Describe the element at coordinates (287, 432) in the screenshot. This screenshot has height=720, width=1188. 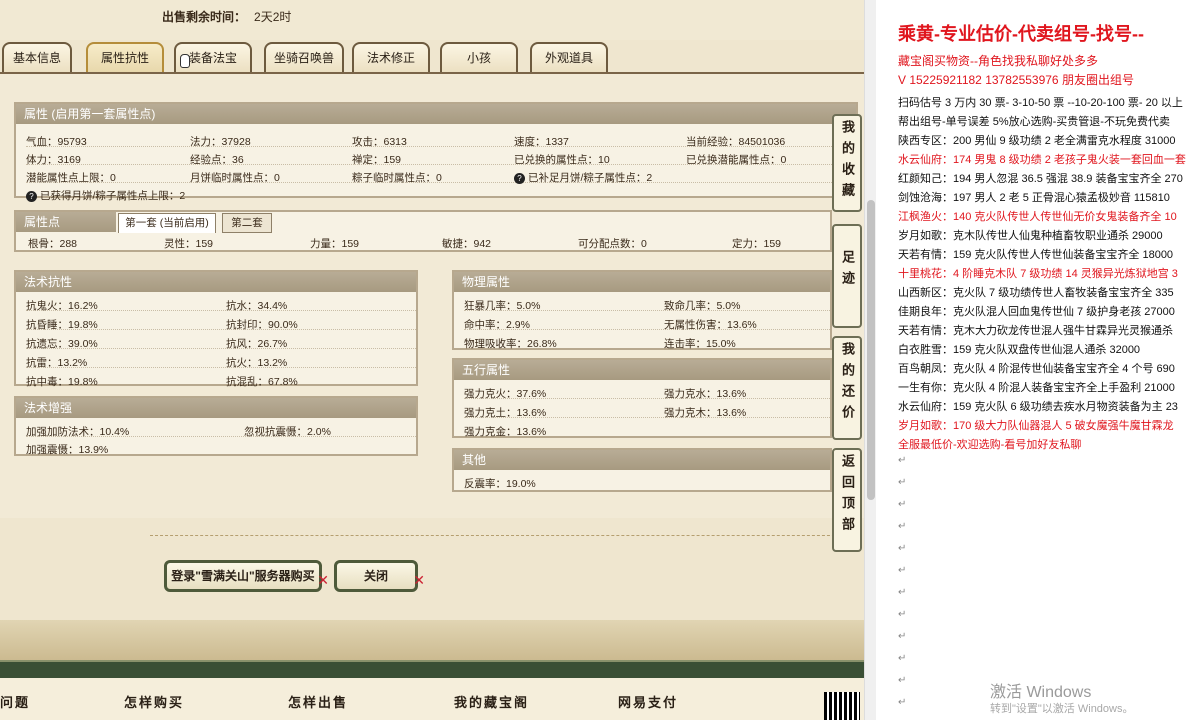
I see `boost-ignore-deterrence: 忽视抗震慑：2.0%` at that location.